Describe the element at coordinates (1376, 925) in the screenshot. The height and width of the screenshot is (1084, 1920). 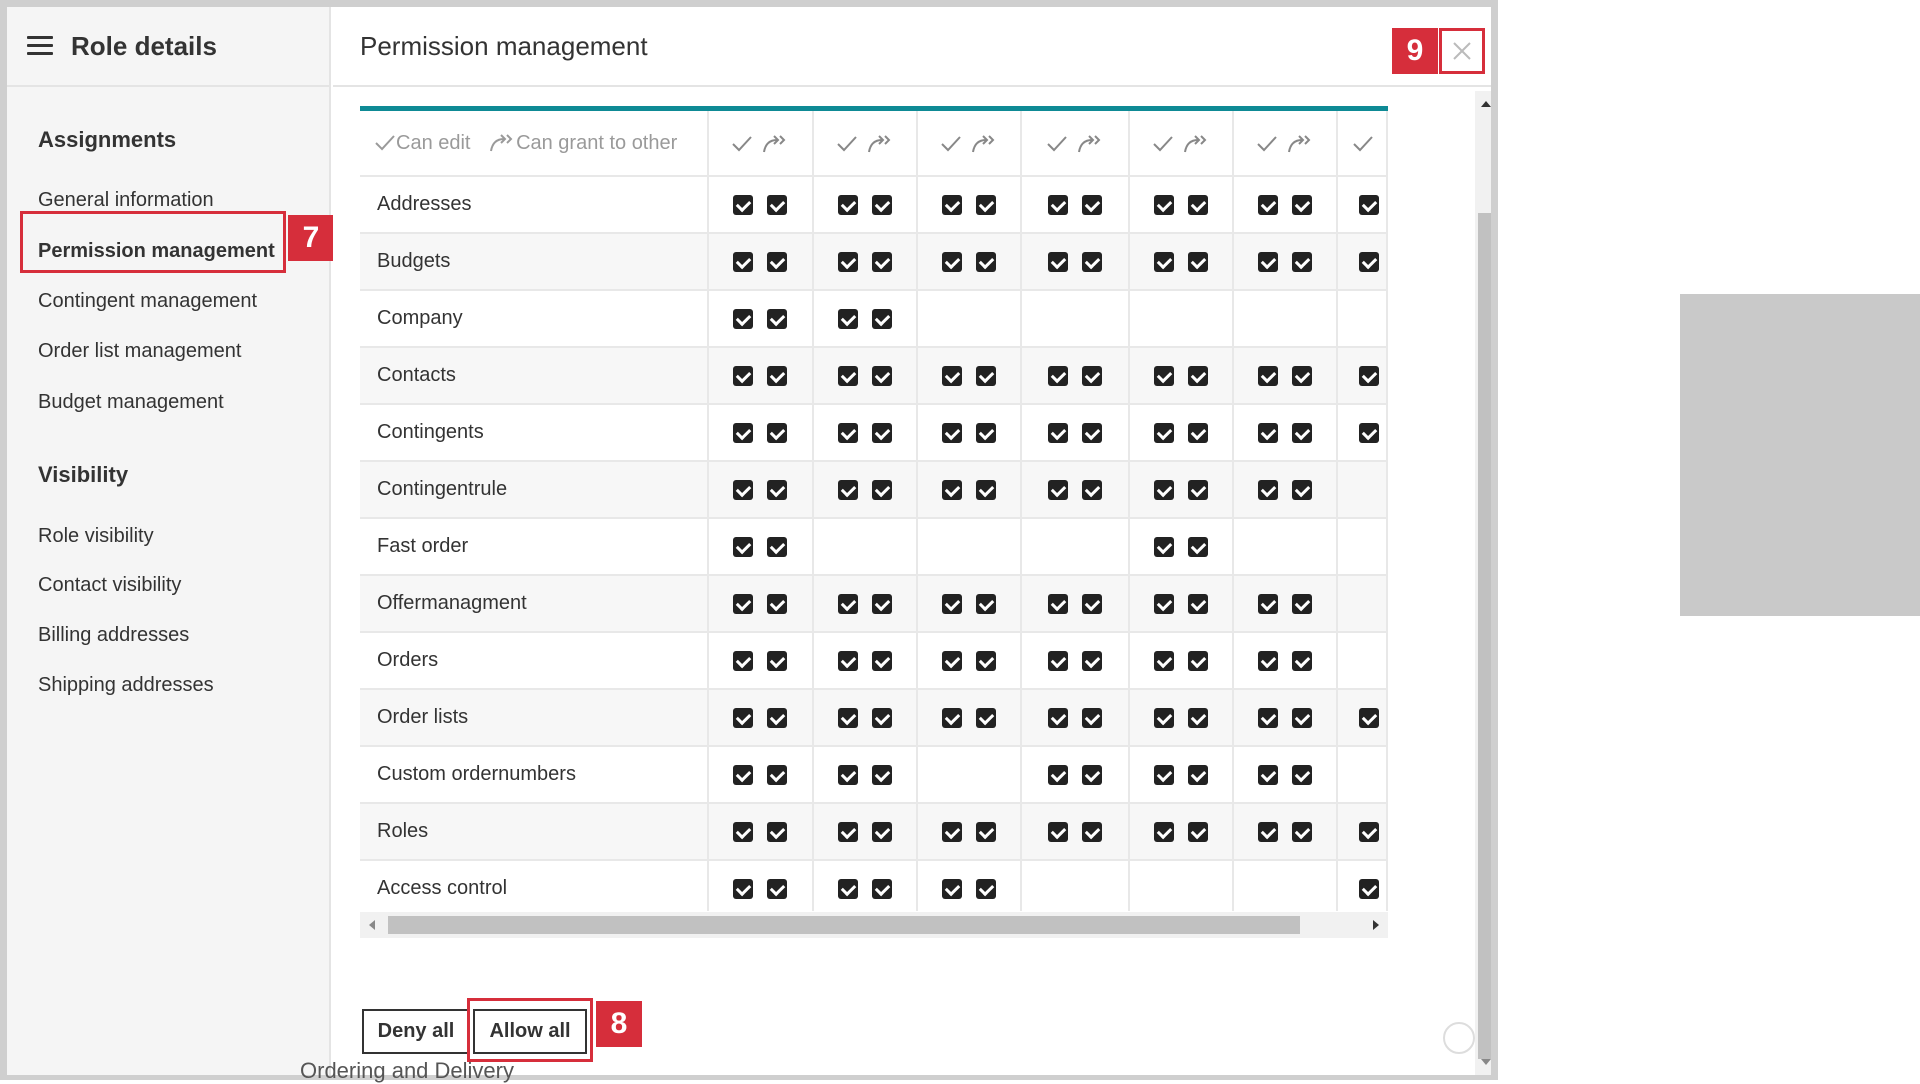
I see `scroll-right-icon` at that location.